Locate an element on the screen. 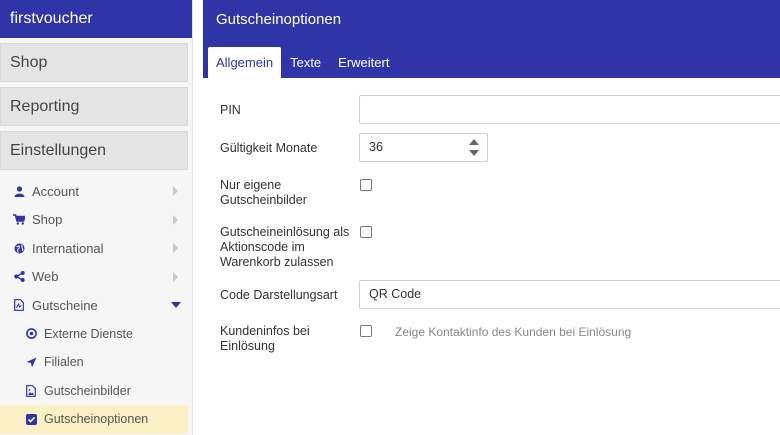 Image resolution: width=780 pixels, height=435 pixels. customer-info-label-line1: Kundeninfos bei is located at coordinates (265, 331).